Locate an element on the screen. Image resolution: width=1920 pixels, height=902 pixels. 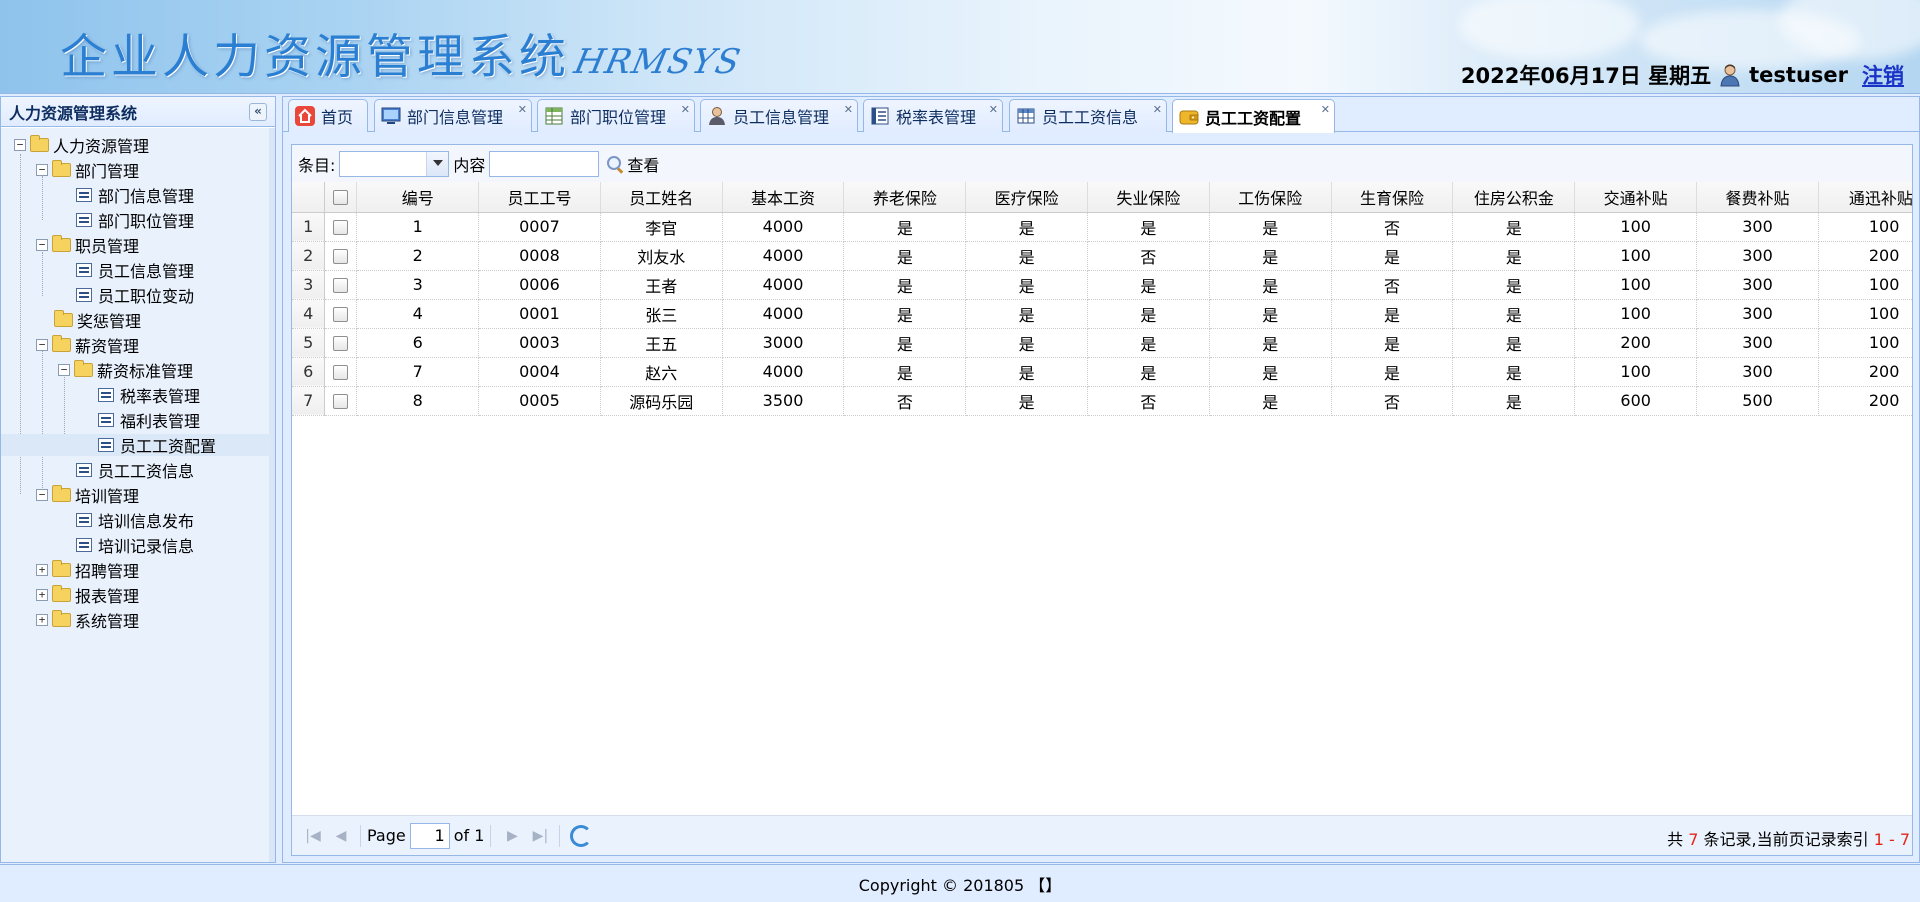
tree-node-salary-standard: − 薪资标准管理 is located at coordinates (125, 370).